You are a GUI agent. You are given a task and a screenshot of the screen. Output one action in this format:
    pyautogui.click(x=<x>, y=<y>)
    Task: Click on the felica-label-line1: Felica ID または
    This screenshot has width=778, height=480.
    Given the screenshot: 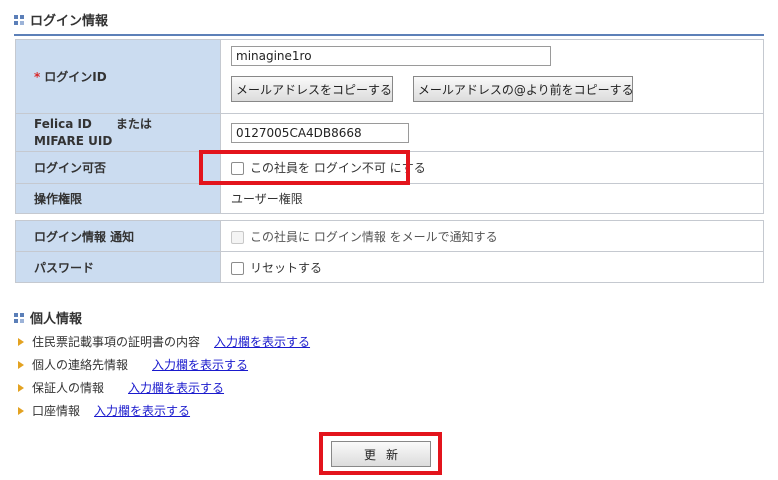 What is the action you would take?
    pyautogui.click(x=93, y=123)
    